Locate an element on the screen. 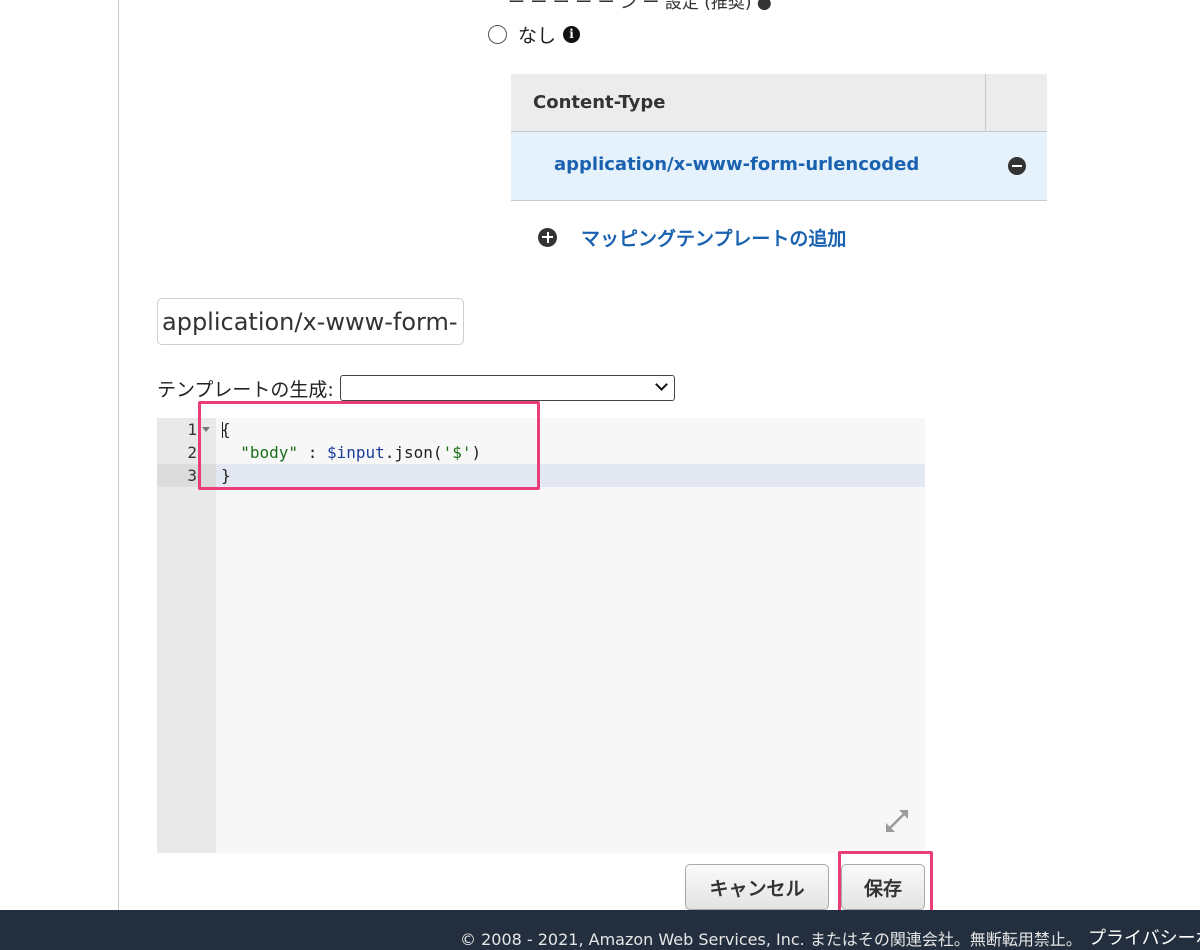  radio-button-none is located at coordinates (497, 34).